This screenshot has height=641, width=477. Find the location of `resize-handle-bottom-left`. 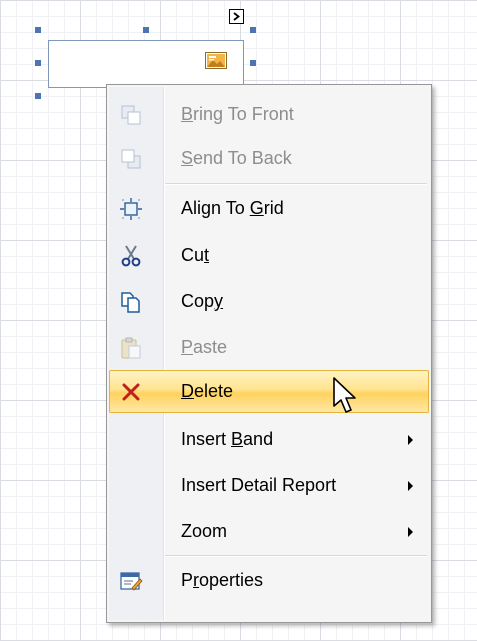

resize-handle-bottom-left is located at coordinates (38, 96).